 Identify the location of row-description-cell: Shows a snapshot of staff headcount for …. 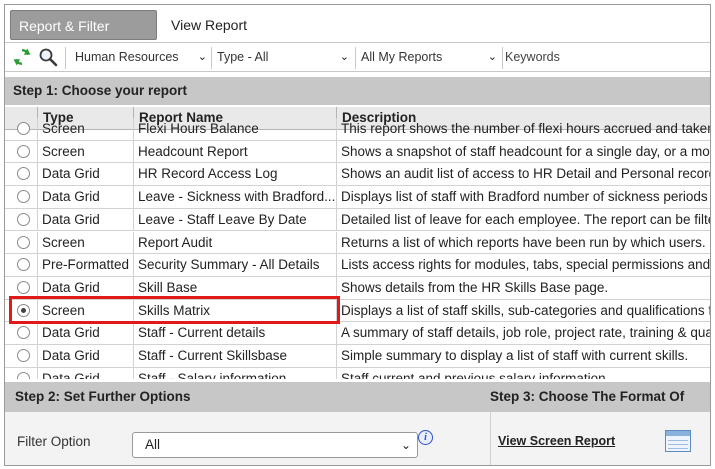
(523, 151).